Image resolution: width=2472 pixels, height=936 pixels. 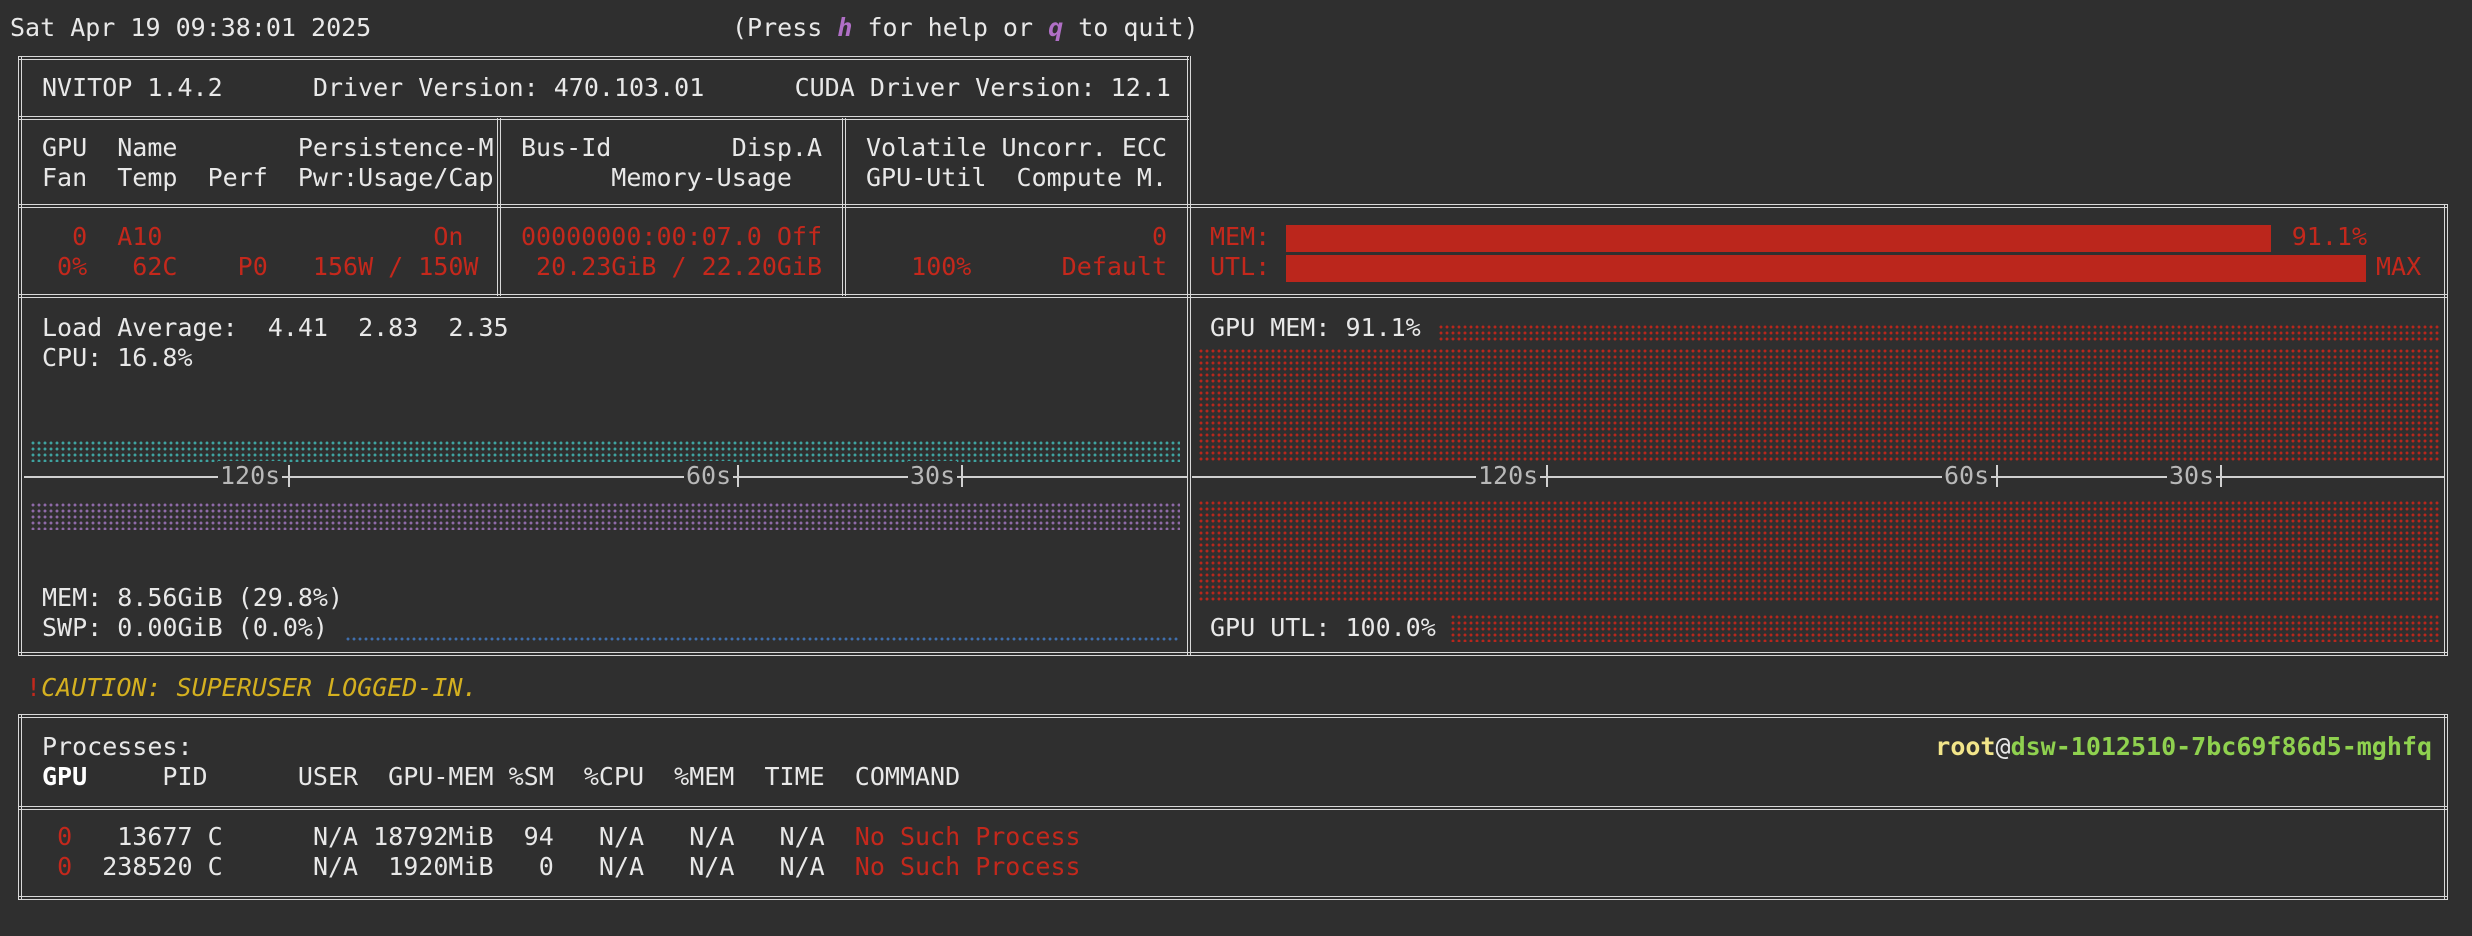 I want to click on gpu-row-col3-line1: 0, so click(x=1017, y=236).